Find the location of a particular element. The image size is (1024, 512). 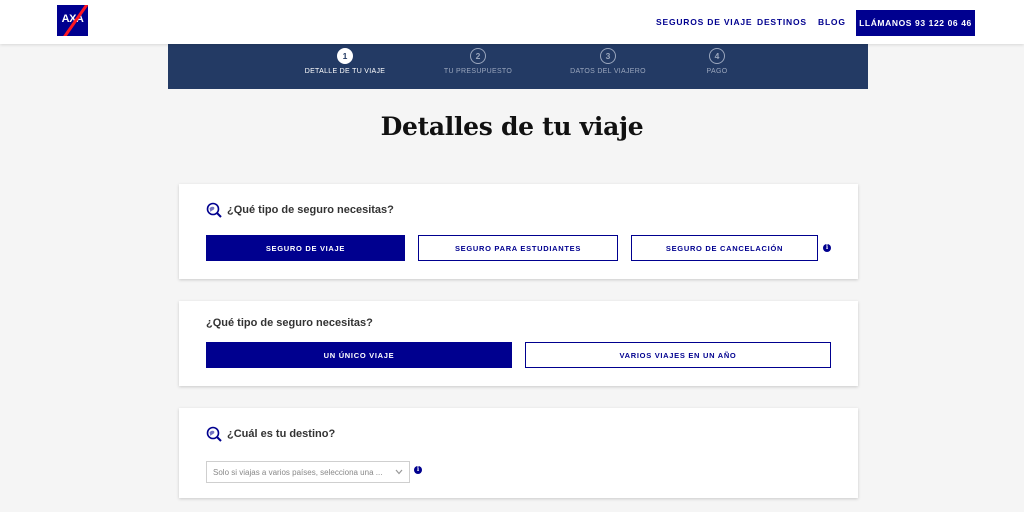

card-question: ¿Cuál es tu destino? is located at coordinates (270, 434).